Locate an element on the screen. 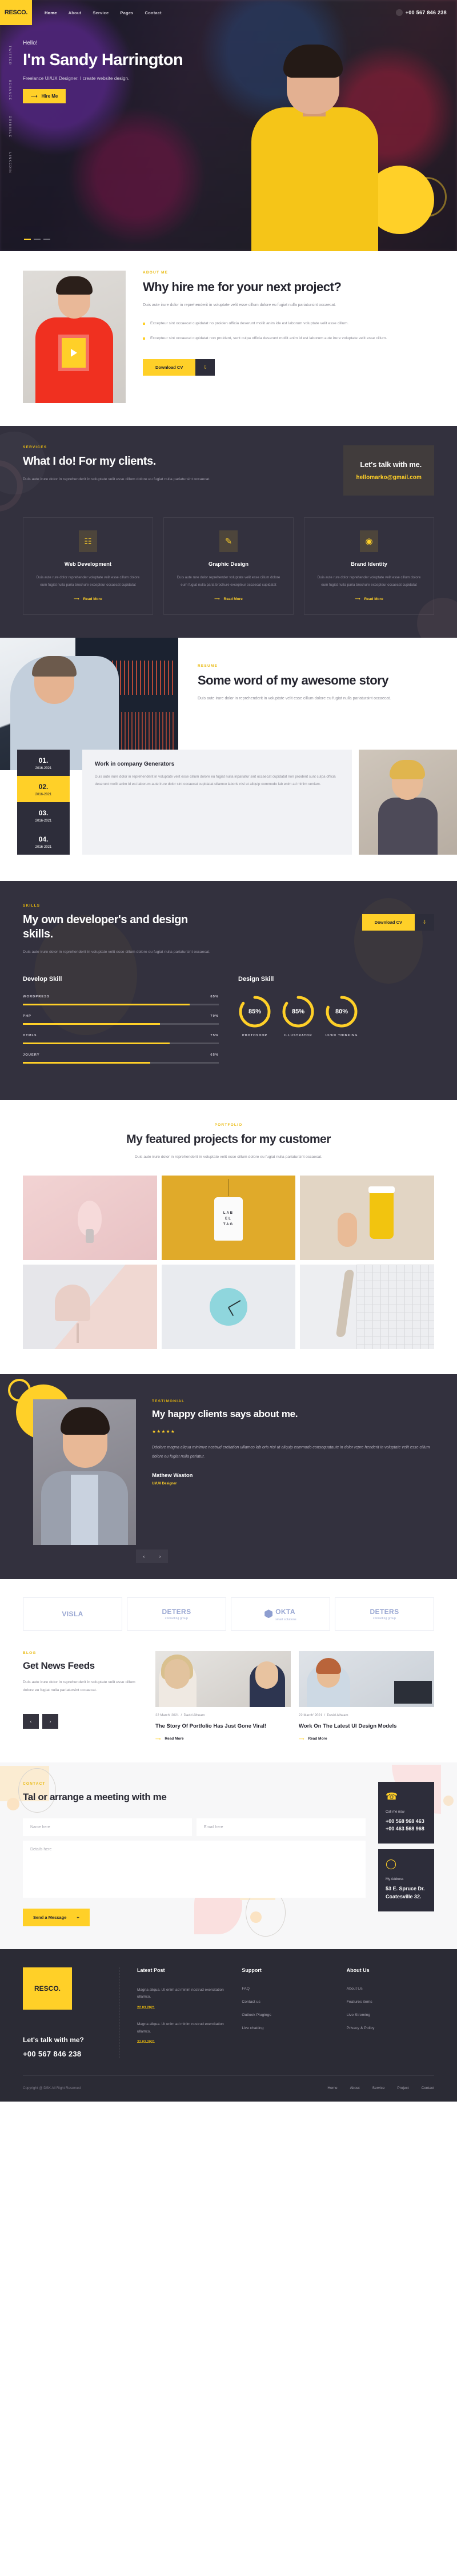 The image size is (457, 2576). about-image is located at coordinates (75, 337).